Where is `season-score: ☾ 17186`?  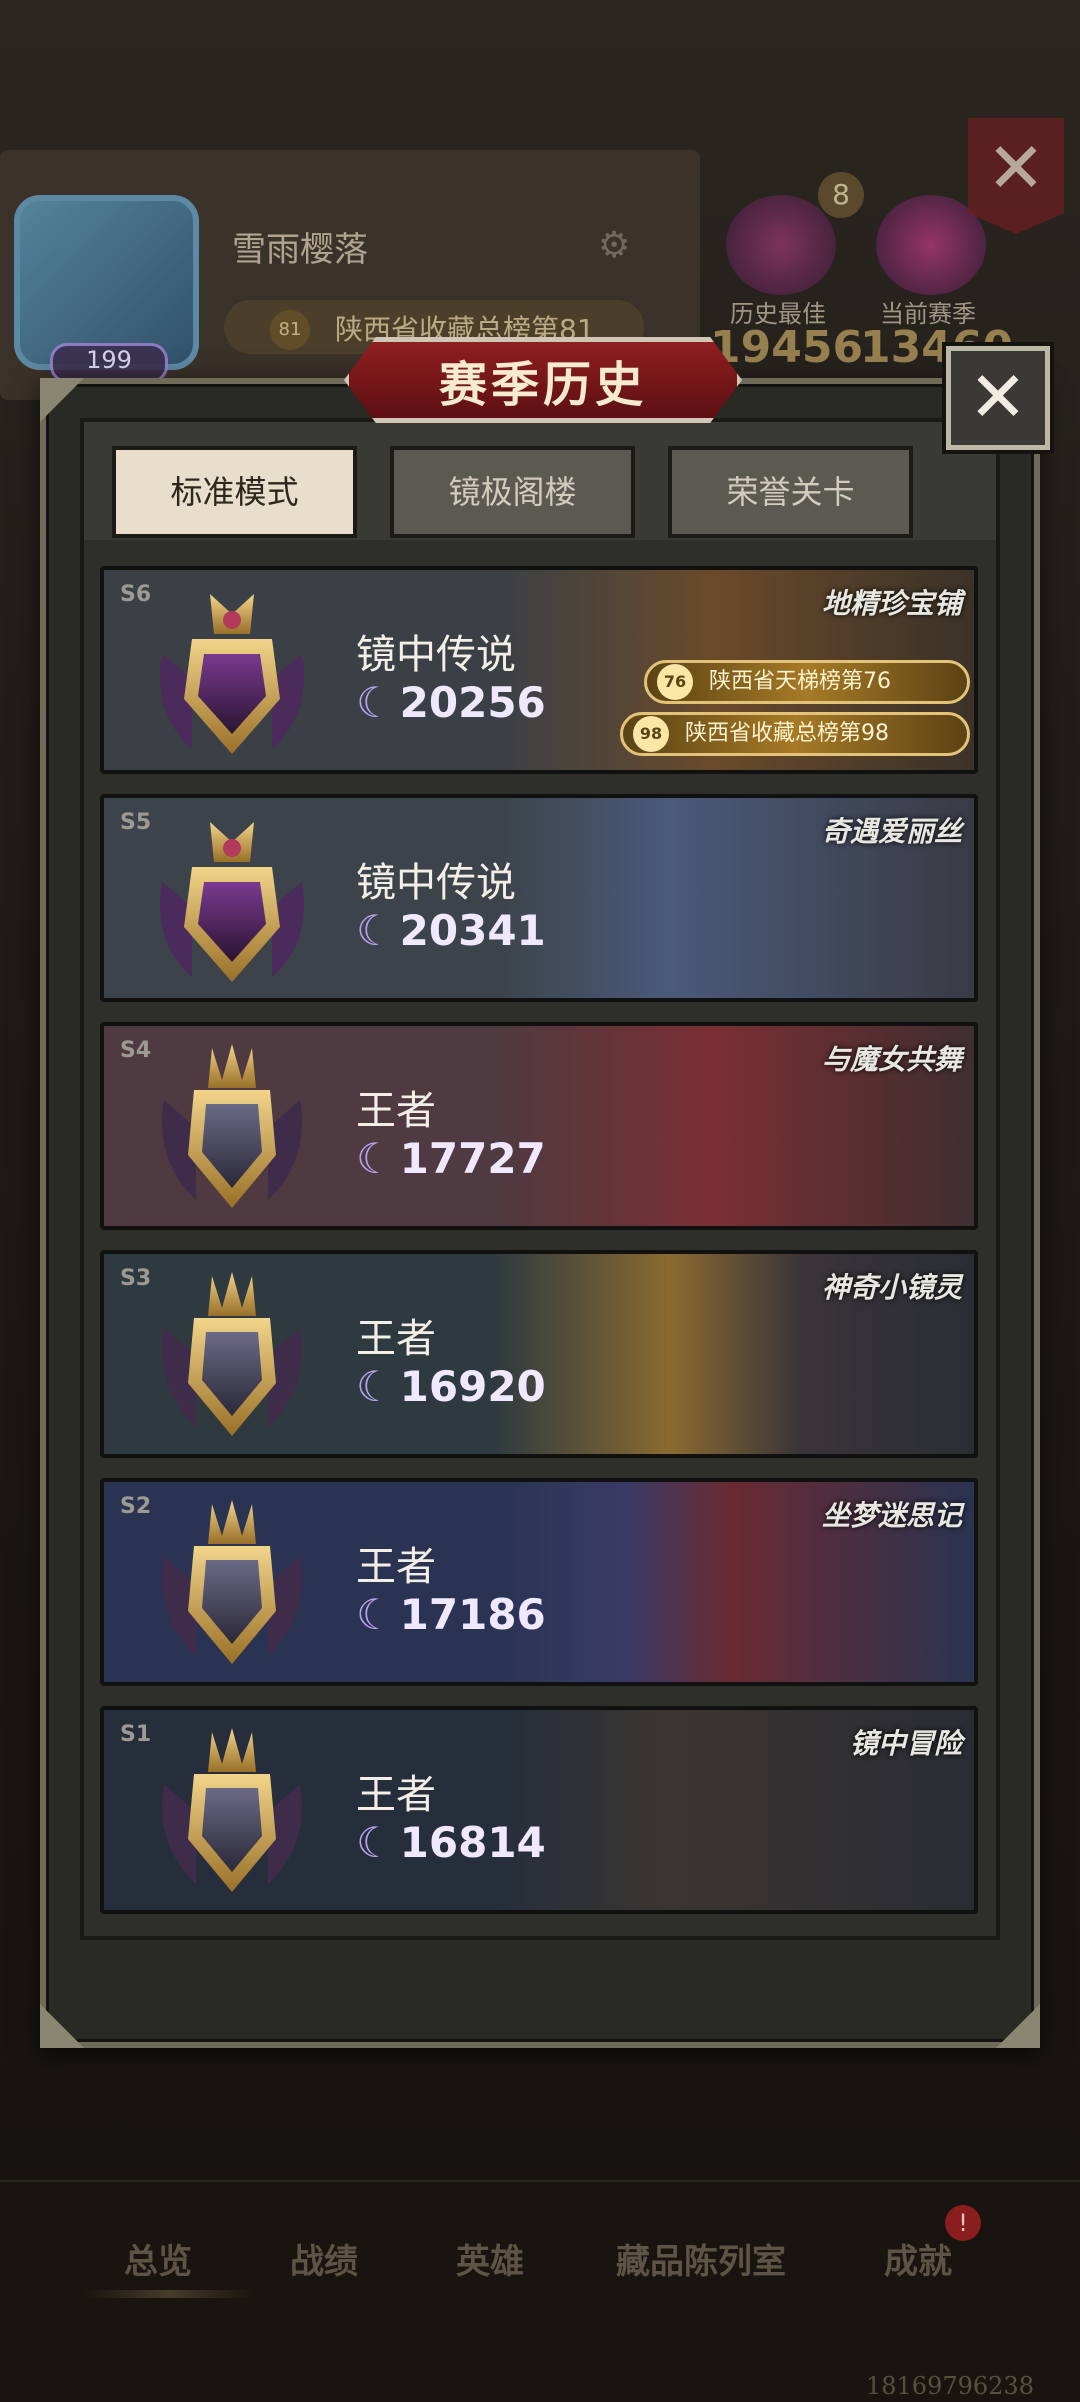 season-score: ☾ 17186 is located at coordinates (451, 1614).